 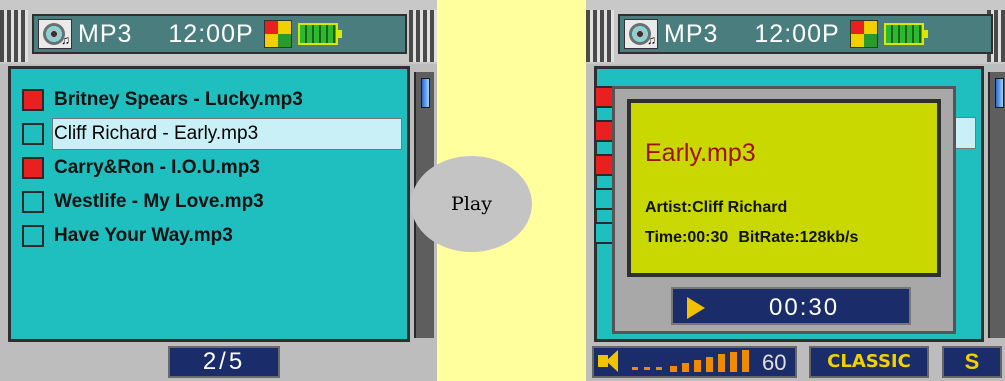 I want to click on play-icon, so click(x=696, y=308).